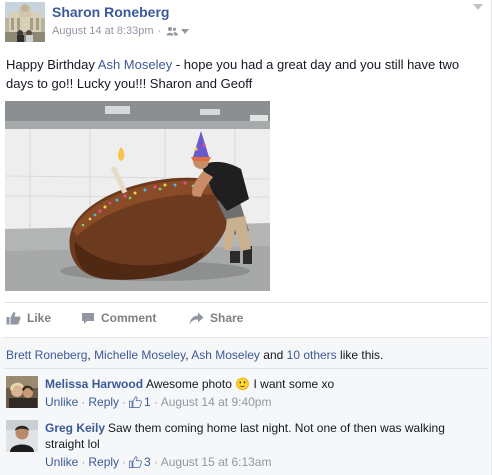 This screenshot has width=492, height=475. I want to click on post-actions: Like Comment Share, so click(124, 318).